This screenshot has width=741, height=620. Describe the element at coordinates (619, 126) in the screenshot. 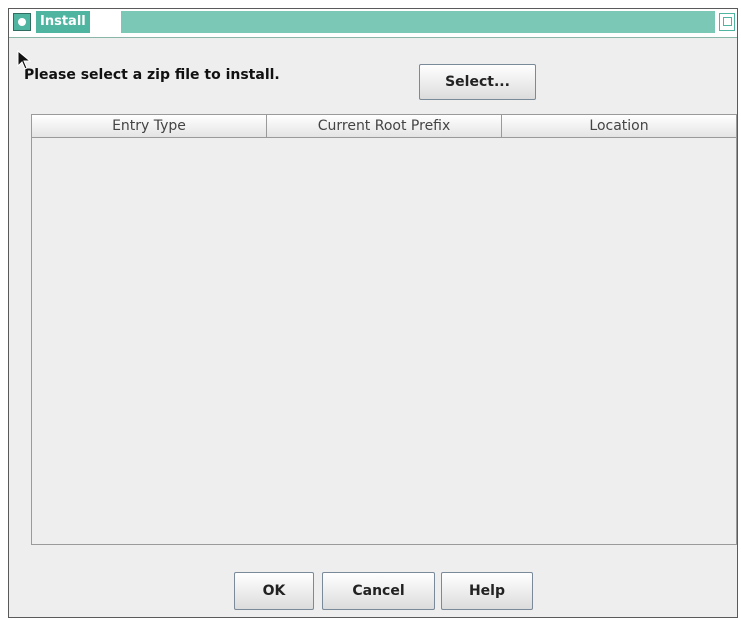

I see `column-header-location: Location` at that location.